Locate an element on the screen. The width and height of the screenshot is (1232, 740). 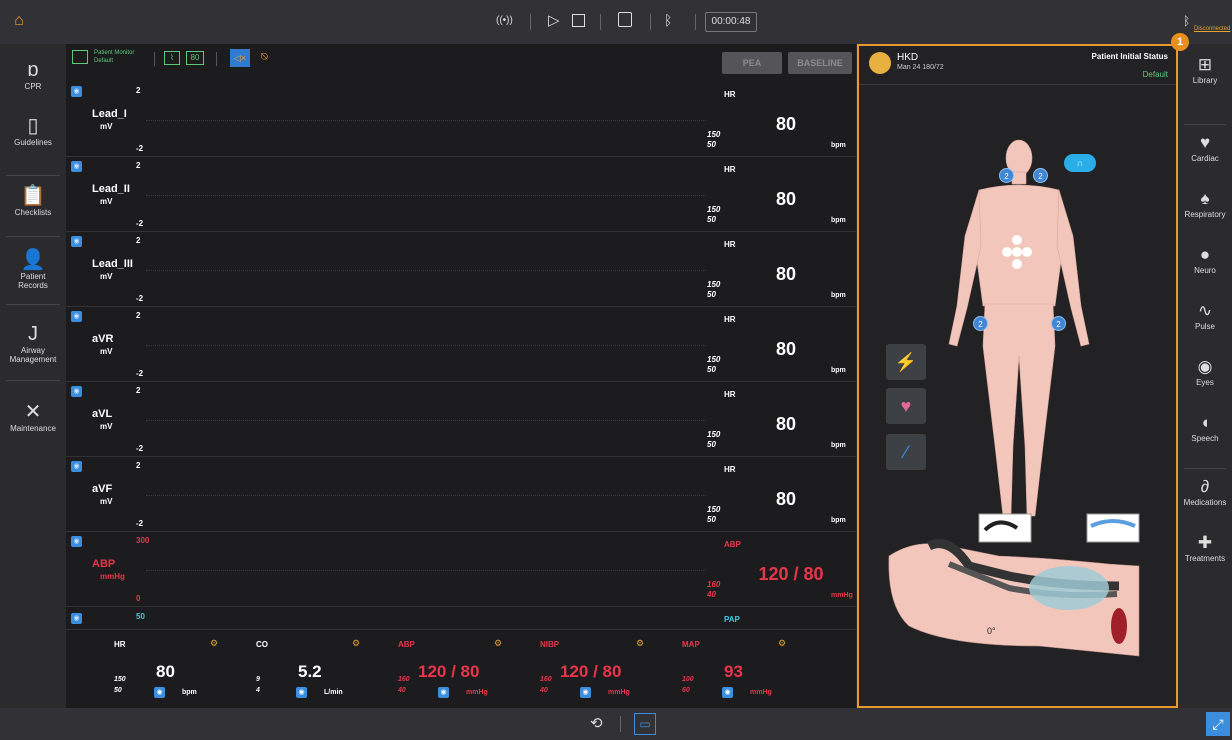
layout-title: Patient Monitor is located at coordinates (114, 53).